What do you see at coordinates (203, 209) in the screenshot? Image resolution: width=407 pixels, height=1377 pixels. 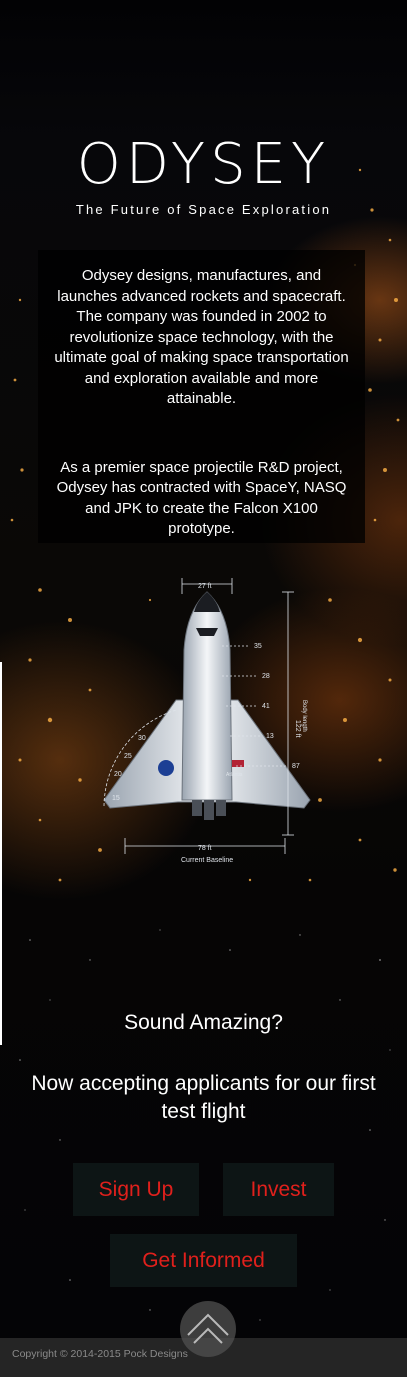 I see `tagline: The Future of Space Exploration` at bounding box center [203, 209].